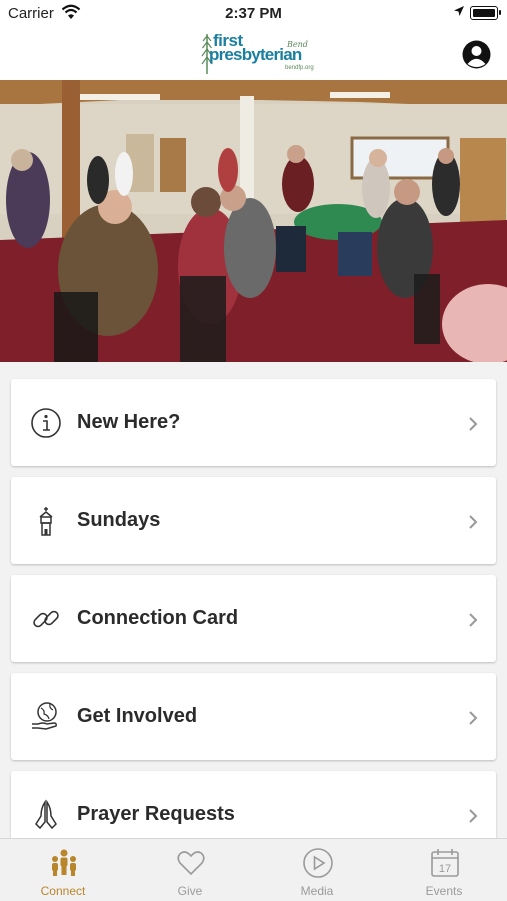 The image size is (507, 901). Describe the element at coordinates (46, 423) in the screenshot. I see `info-circle-icon` at that location.